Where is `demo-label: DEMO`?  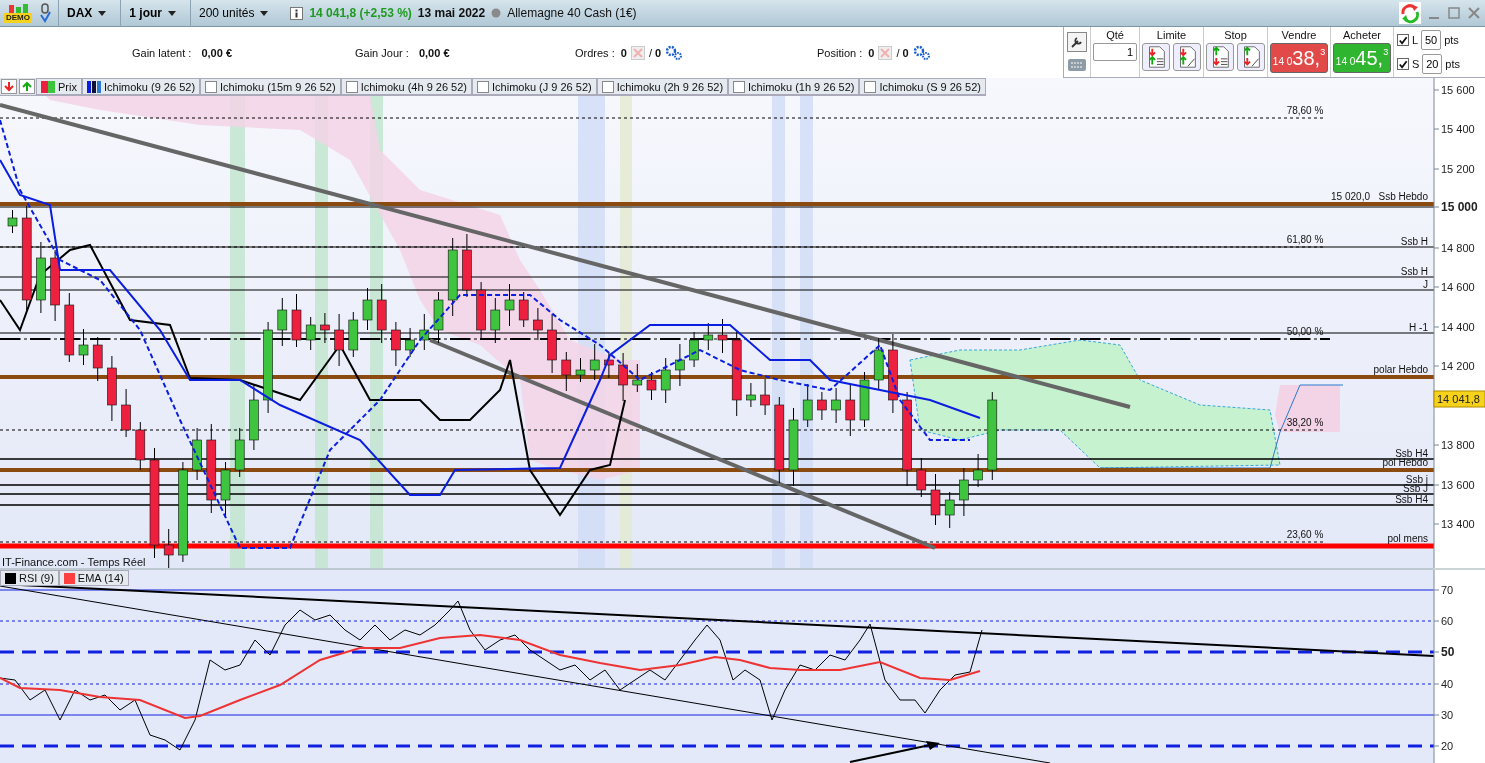
demo-label: DEMO is located at coordinates (18, 17).